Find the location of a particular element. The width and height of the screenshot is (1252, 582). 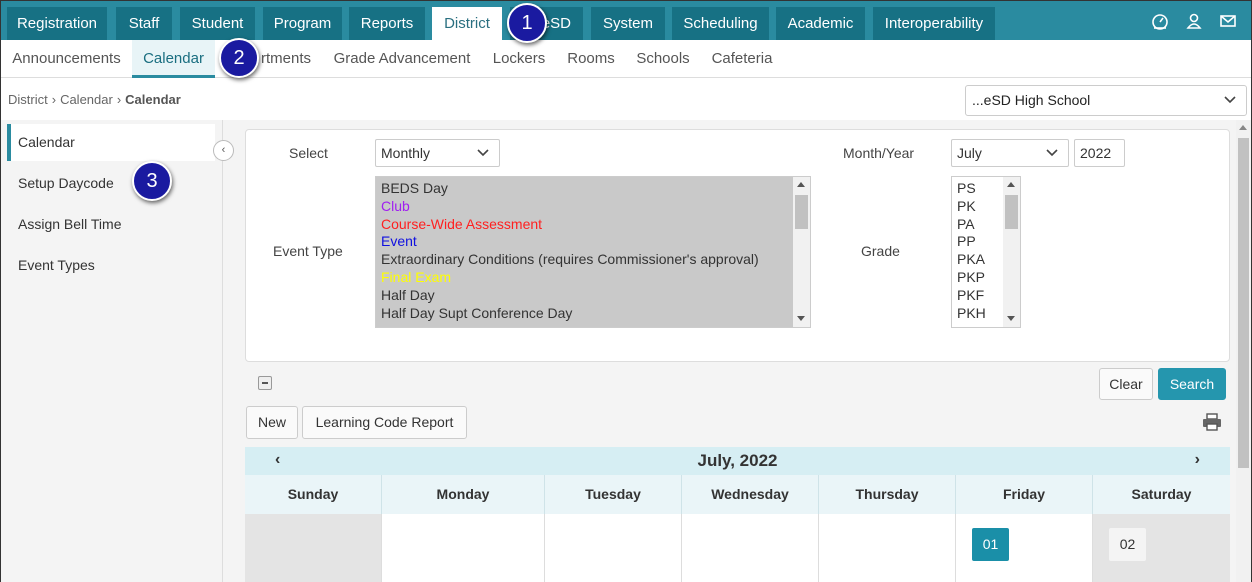

weekday-header: Tuesday is located at coordinates (613, 494).